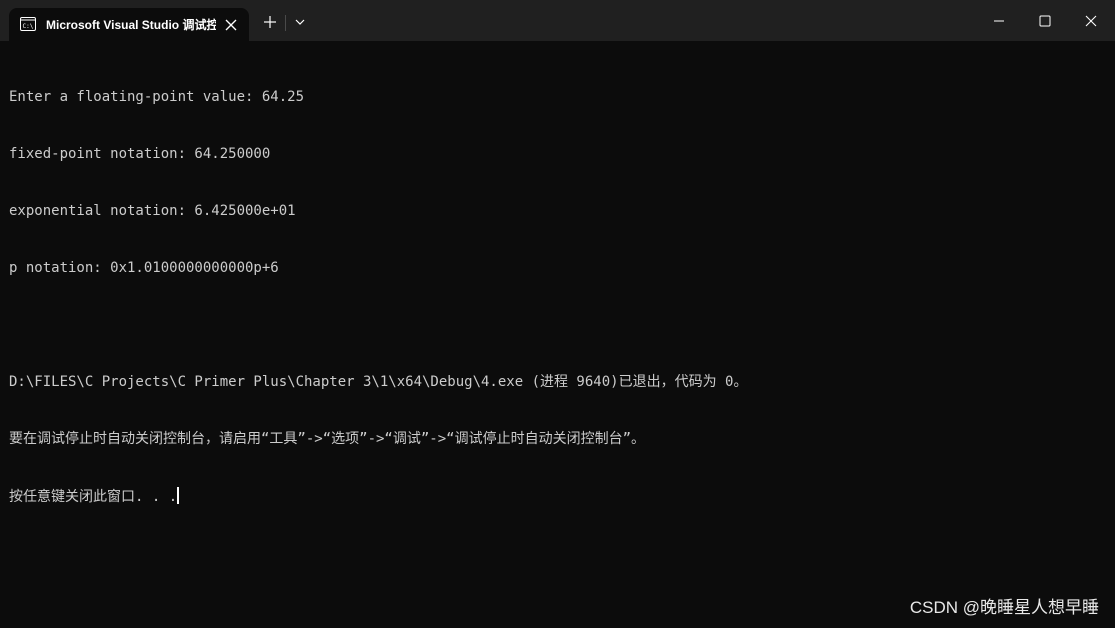 The image size is (1115, 628). Describe the element at coordinates (157, 97) in the screenshot. I see `console-line: Enter a floating-point value: 64.25` at that location.